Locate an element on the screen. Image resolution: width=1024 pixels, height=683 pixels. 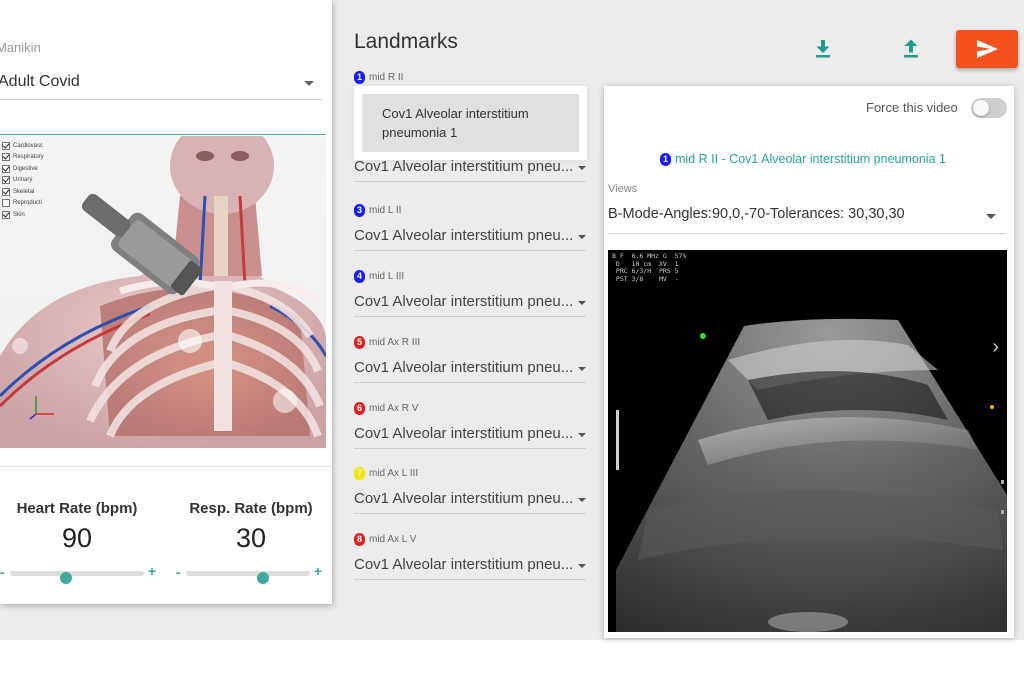
landmark-item: 1 mid R II is located at coordinates (470, 77).